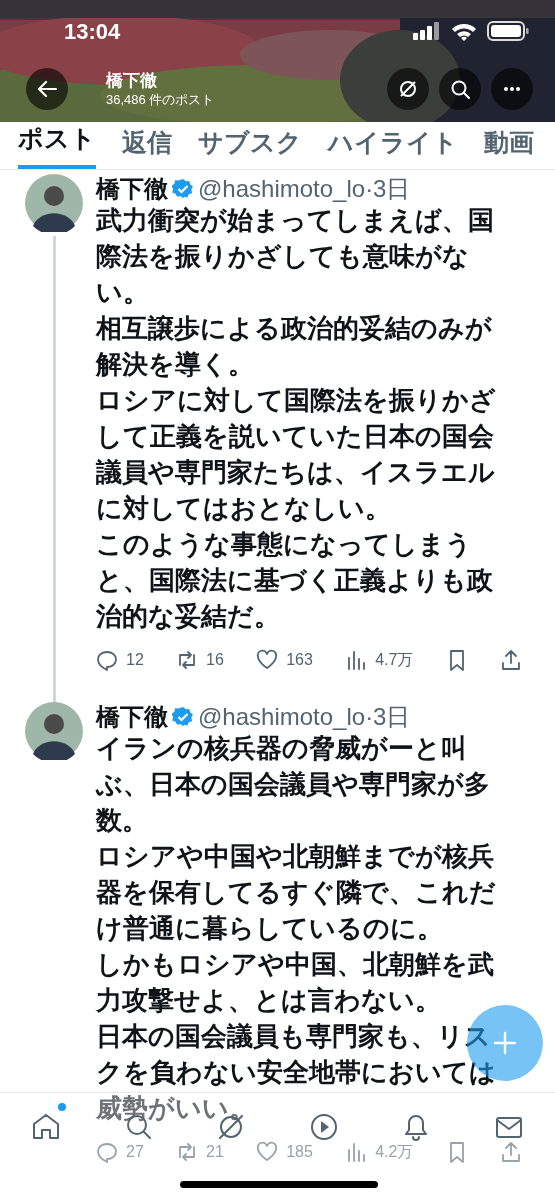 The width and height of the screenshot is (555, 1200). I want to click on like-button: 163, so click(284, 660).